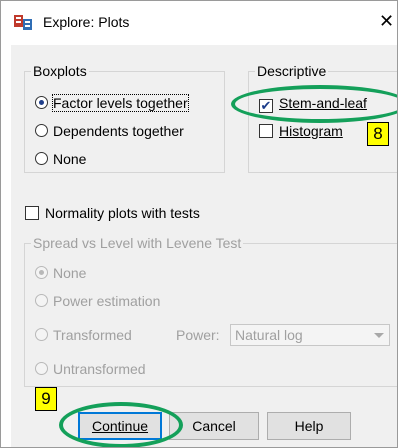 This screenshot has height=448, width=398. I want to click on radio-boxplots-none: None, so click(60, 159).